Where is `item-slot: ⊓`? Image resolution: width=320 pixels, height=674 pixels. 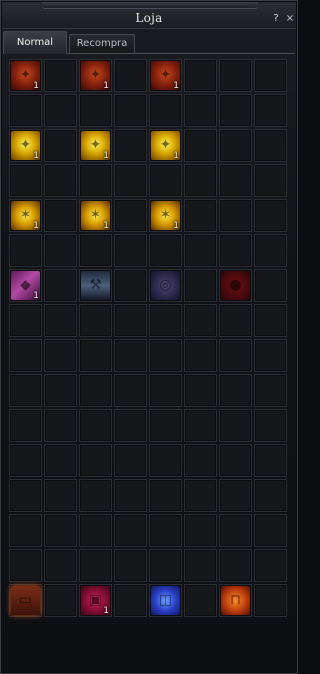
item-slot: ⊓ is located at coordinates (235, 600).